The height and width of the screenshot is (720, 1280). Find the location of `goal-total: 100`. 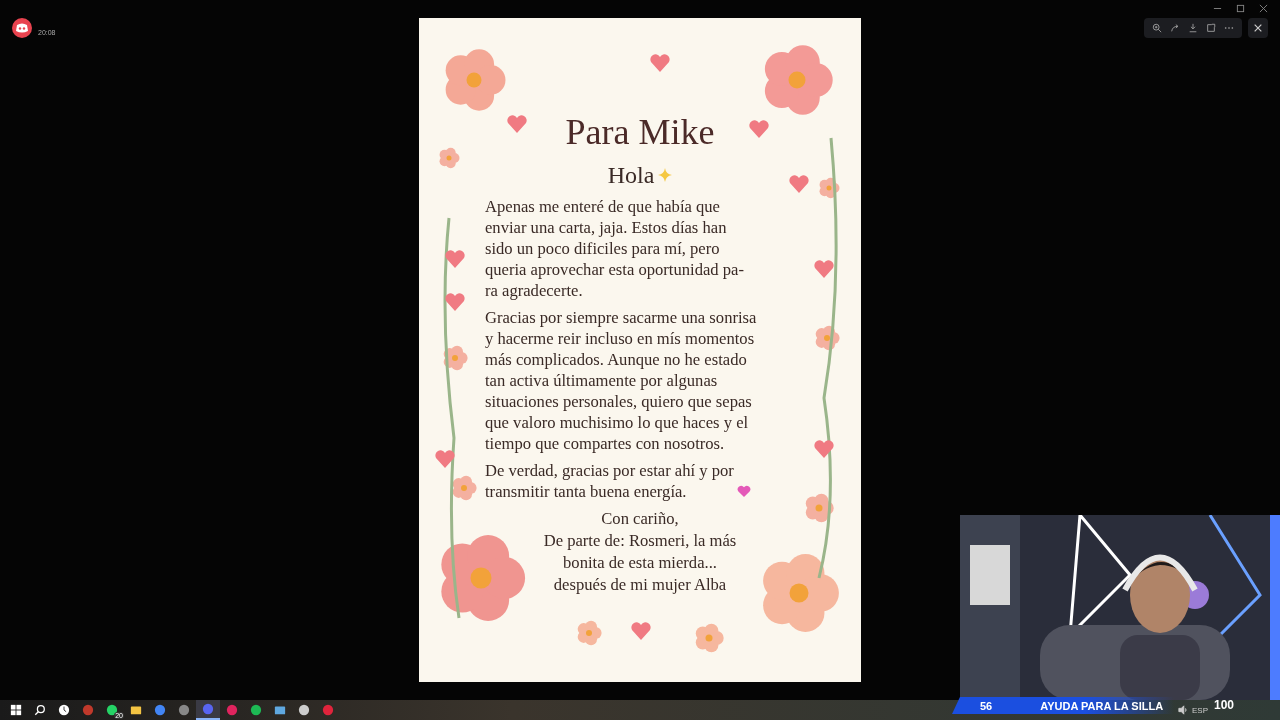

goal-total: 100 is located at coordinates (1224, 705).